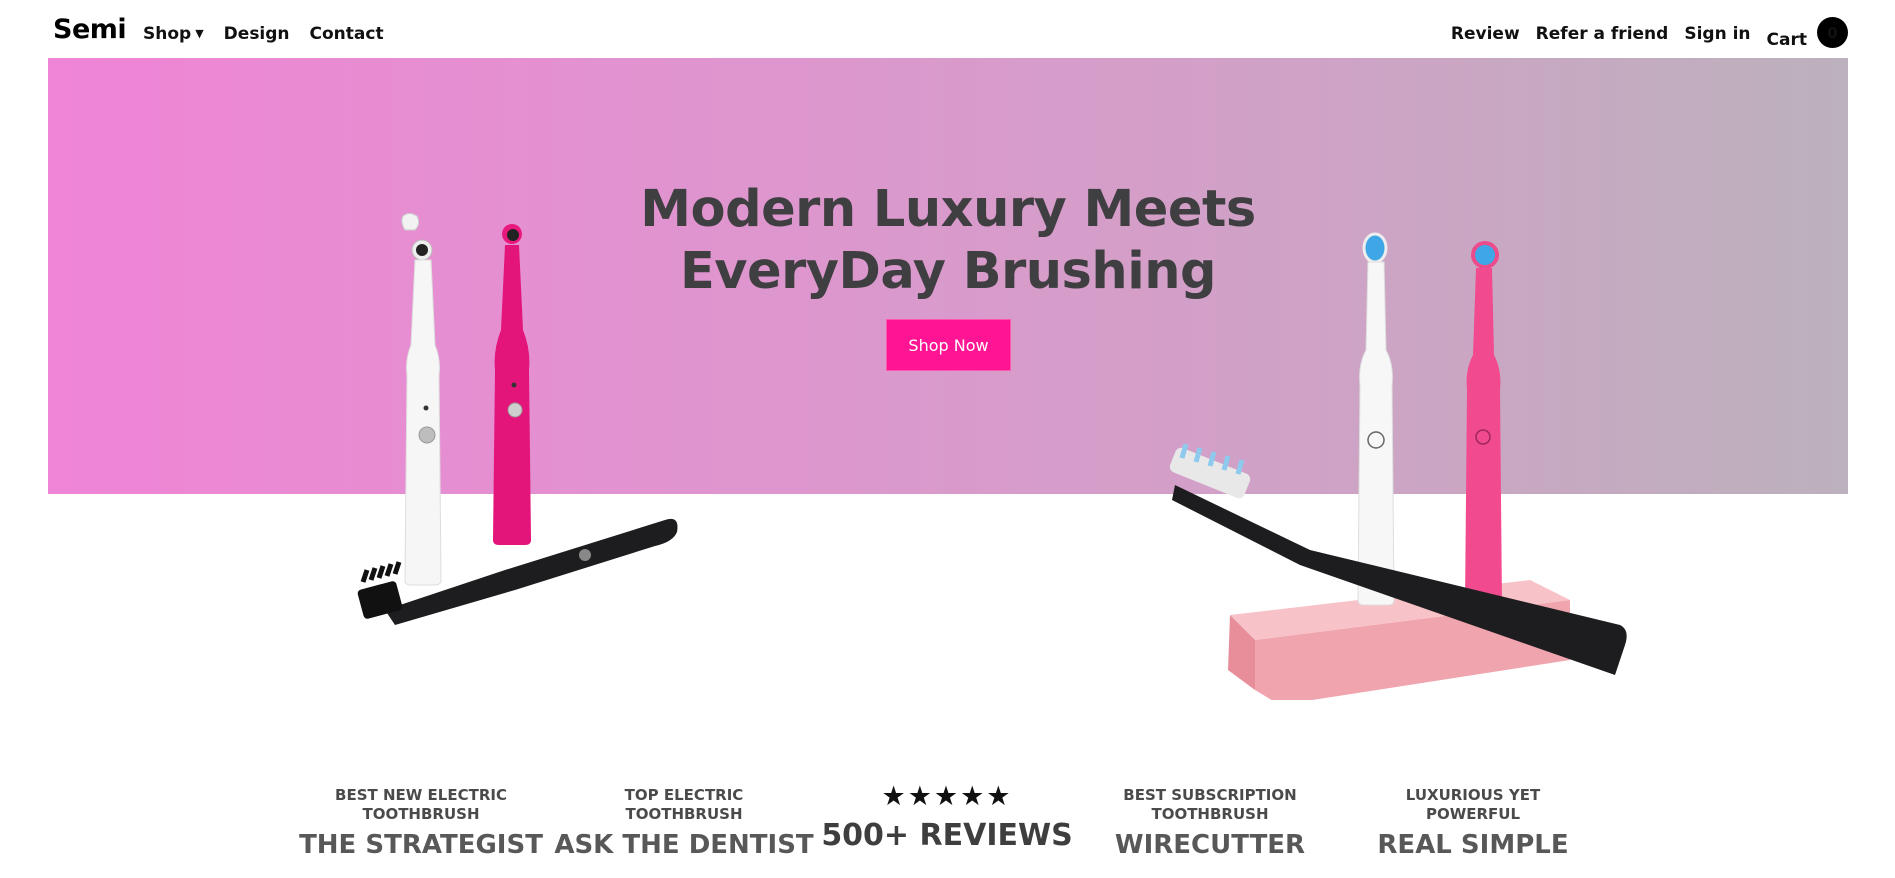 The image size is (1895, 878). I want to click on press-name: REAL SIMPLE, so click(1473, 845).